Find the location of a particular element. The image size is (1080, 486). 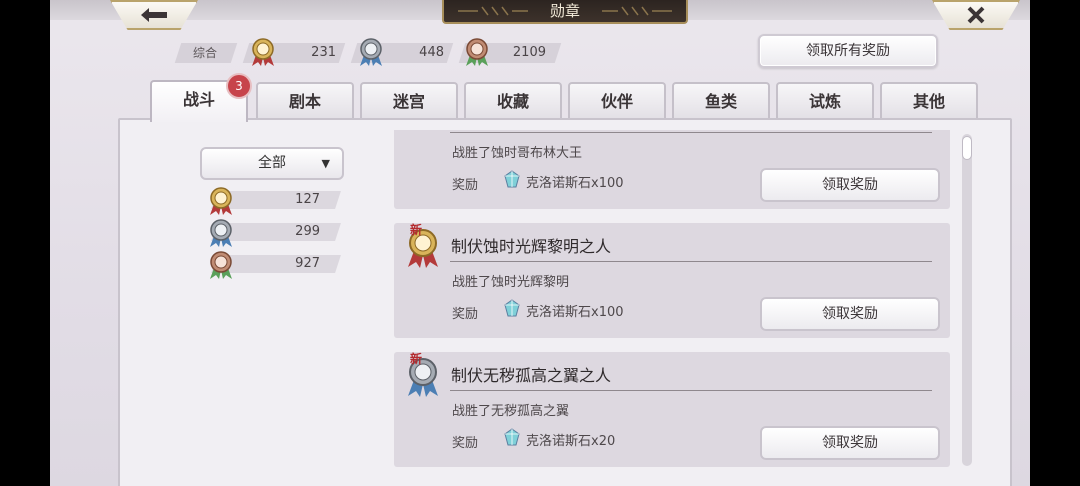

bronze-count: 2109 is located at coordinates (529, 52).